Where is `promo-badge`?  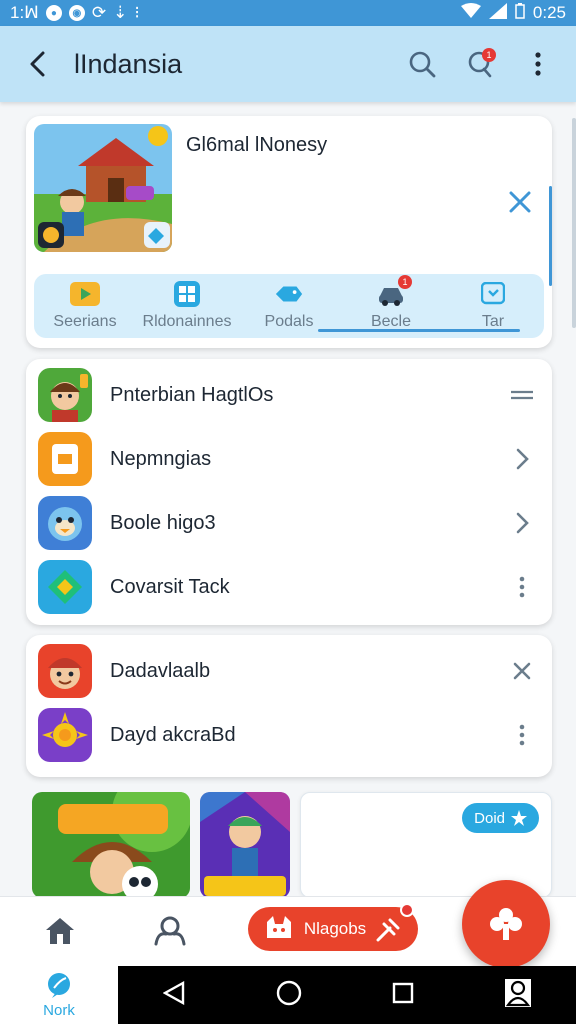 promo-badge is located at coordinates (407, 910).